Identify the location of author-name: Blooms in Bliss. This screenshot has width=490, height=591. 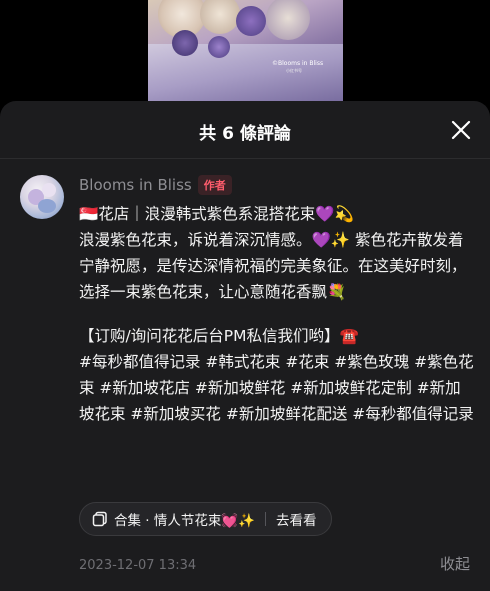
(135, 185).